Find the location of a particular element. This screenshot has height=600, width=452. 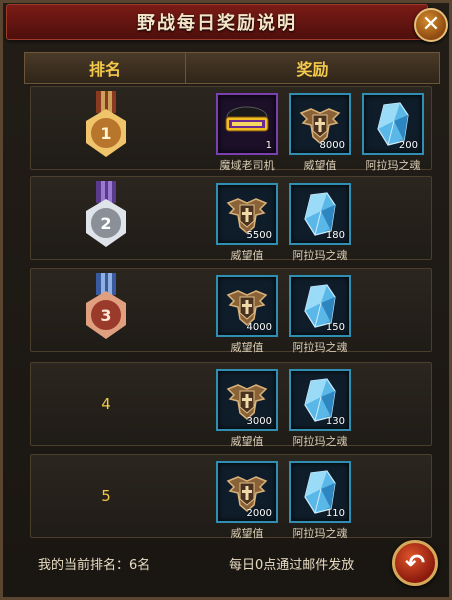

reward-slot: 5500 is located at coordinates (247, 214).